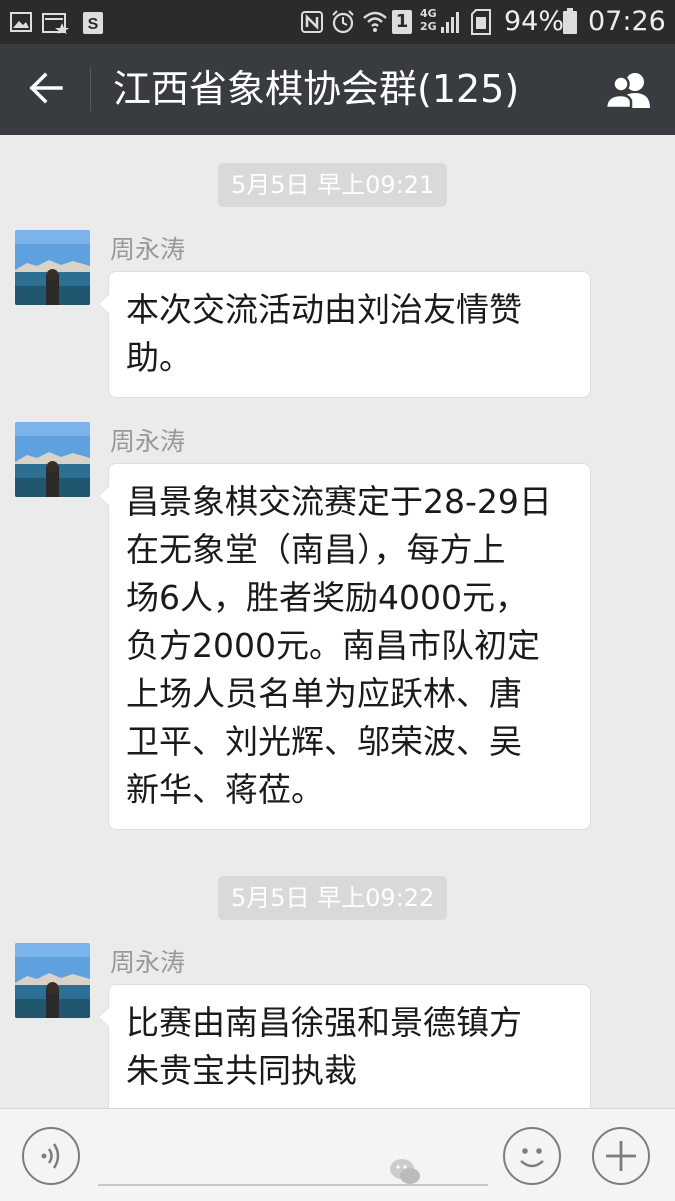 This screenshot has width=675, height=1201. I want to click on clock: 07:26, so click(627, 21).